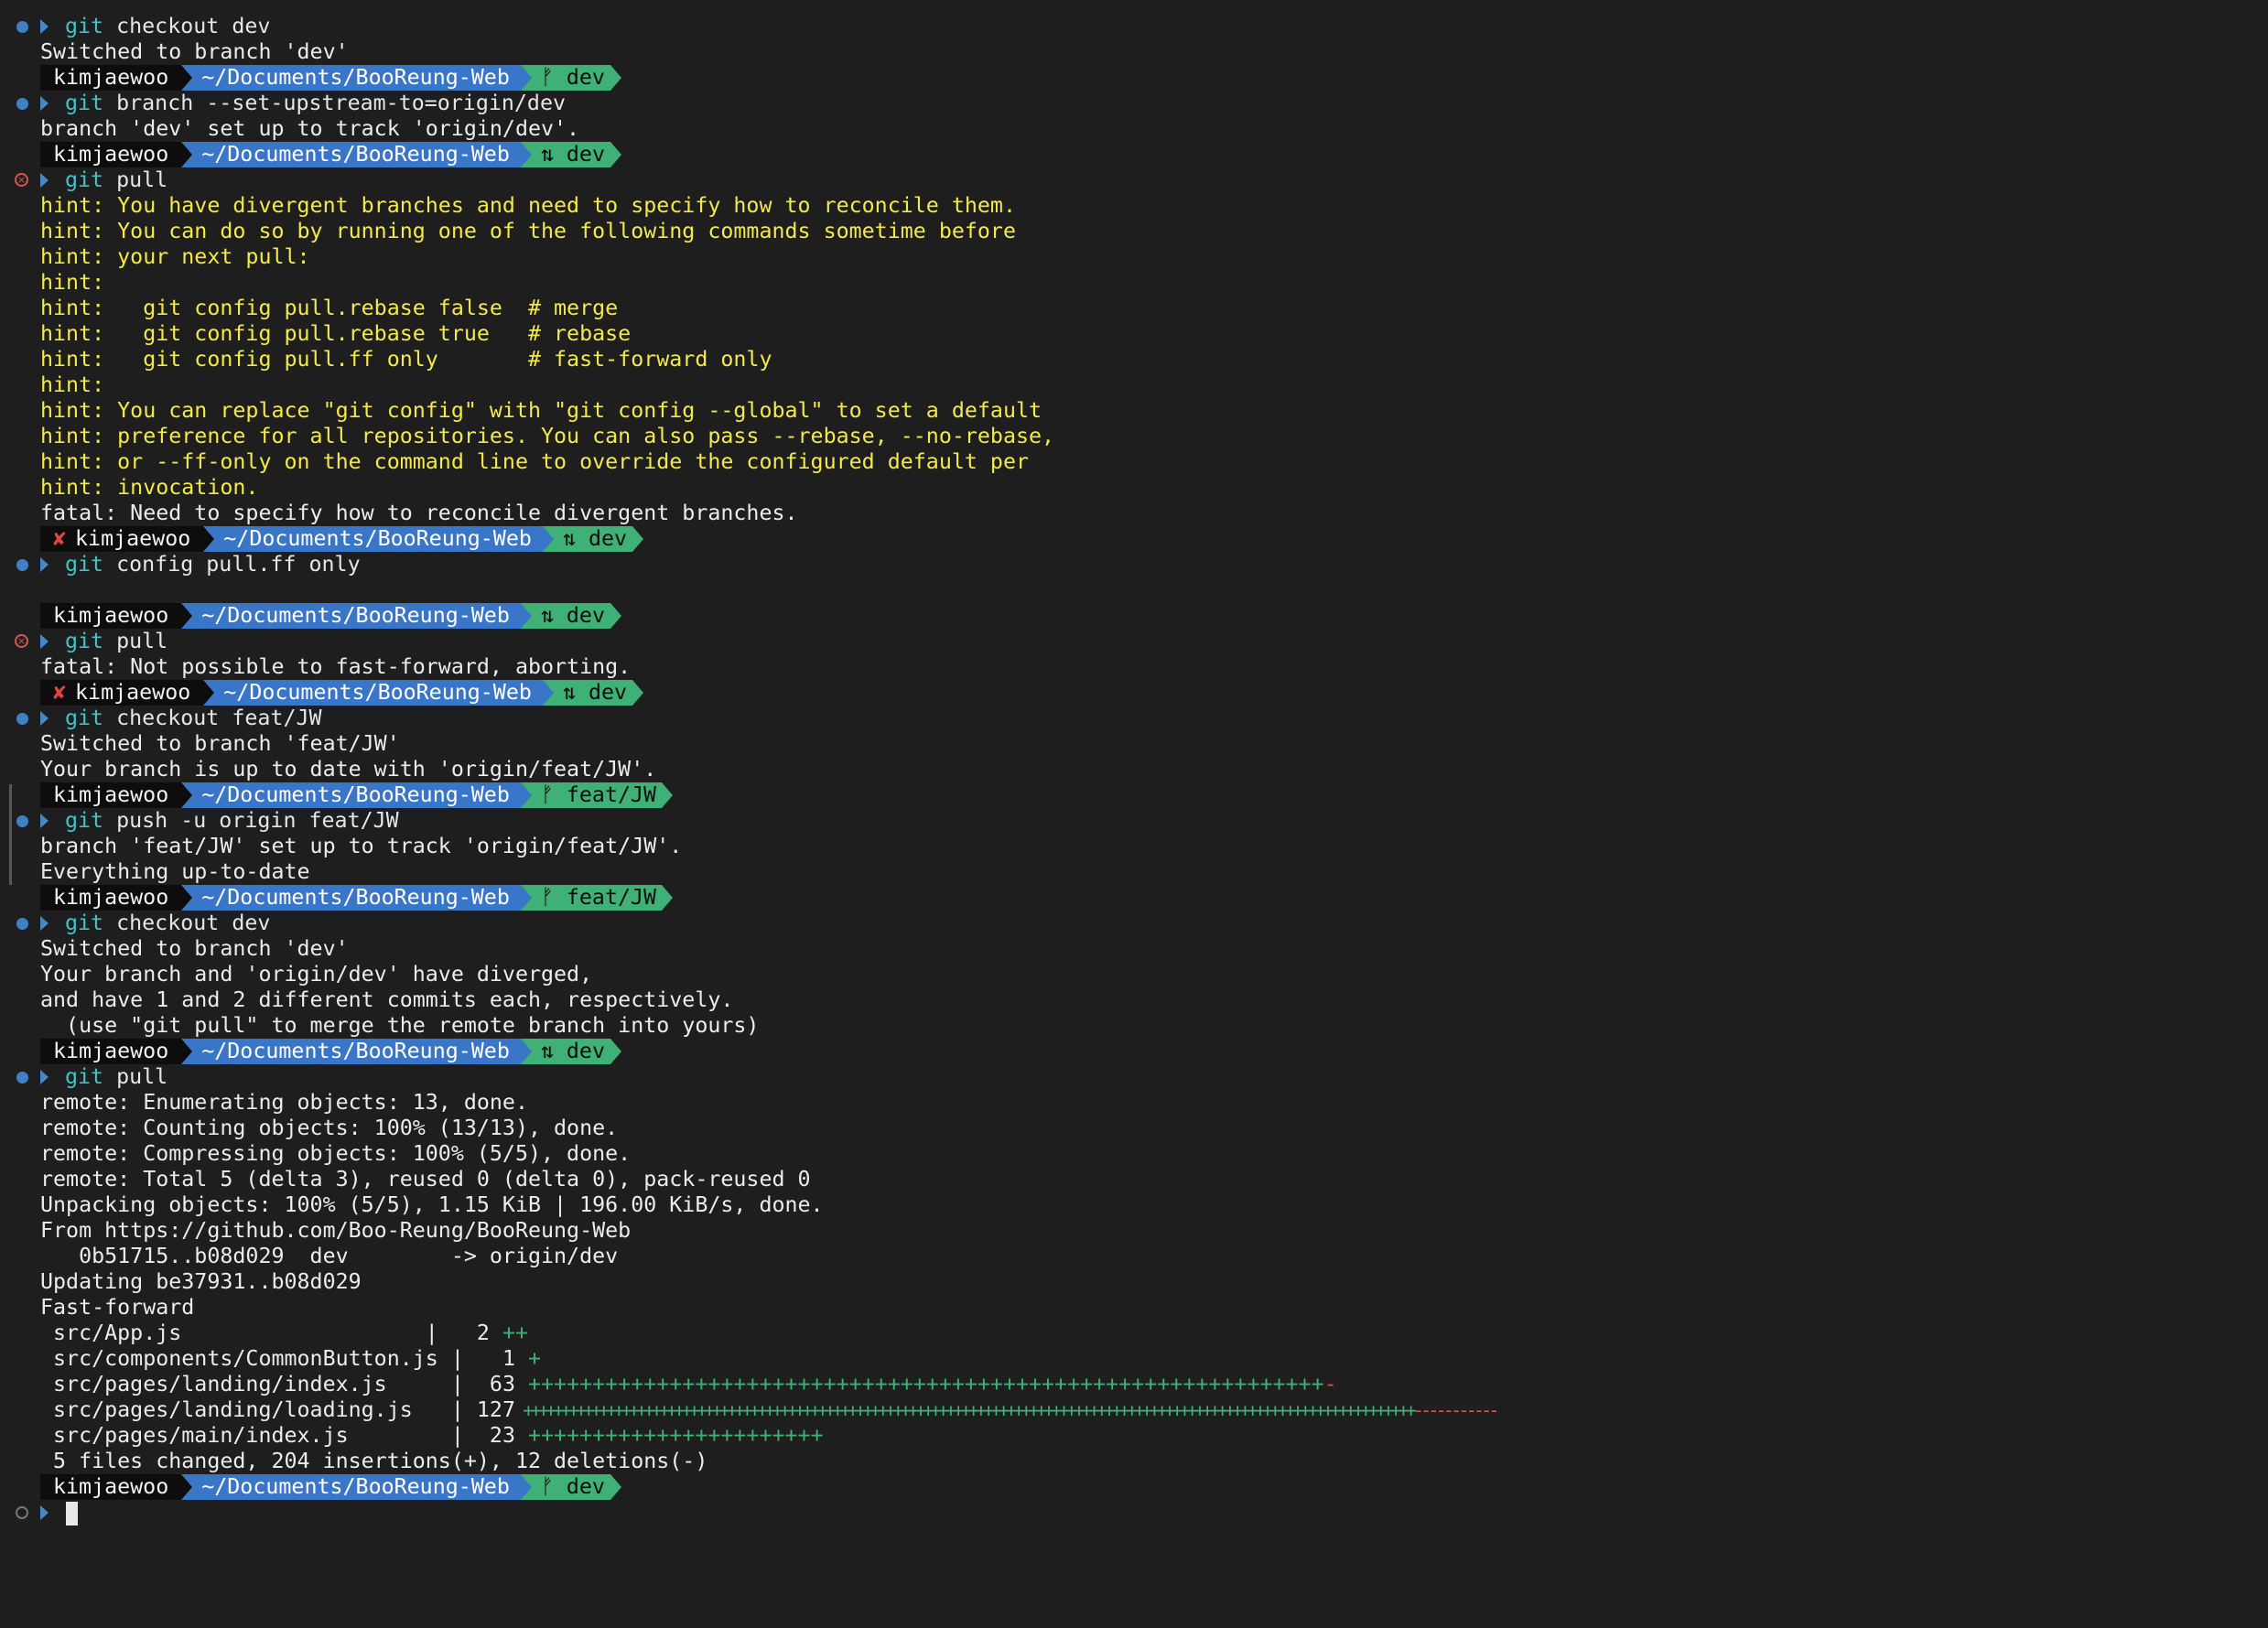 The height and width of the screenshot is (1628, 2268). What do you see at coordinates (72, 282) in the screenshot?
I see `hint-line: hint:` at bounding box center [72, 282].